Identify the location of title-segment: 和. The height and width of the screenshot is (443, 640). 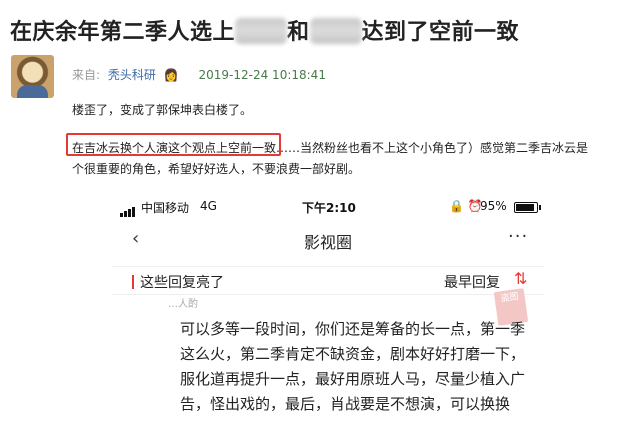
(298, 32).